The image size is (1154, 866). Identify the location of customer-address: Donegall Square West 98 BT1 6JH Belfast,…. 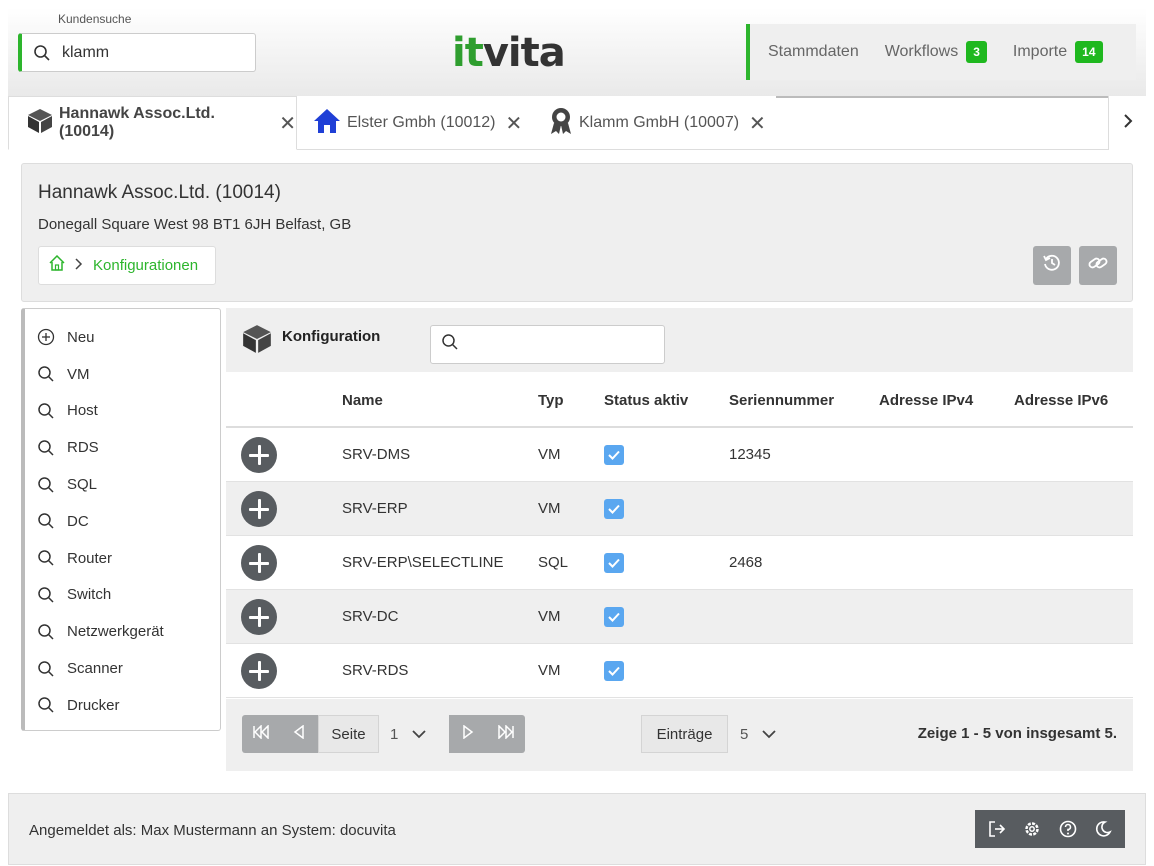
(195, 224).